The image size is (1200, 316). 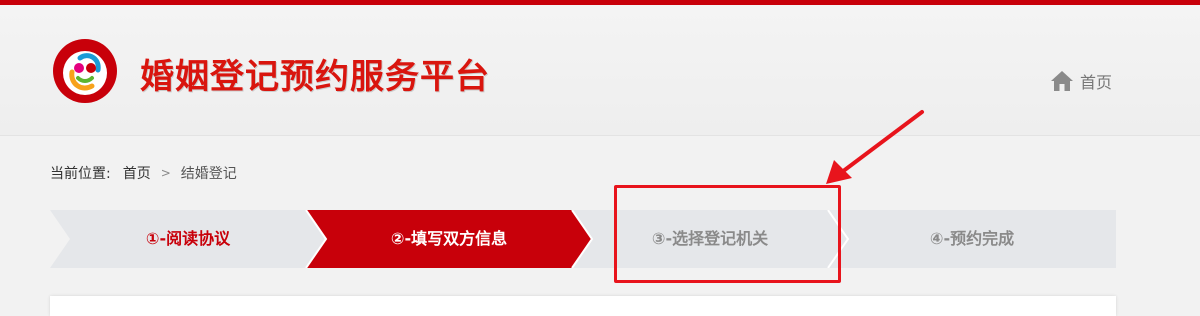 I want to click on content-card, so click(x=583, y=306).